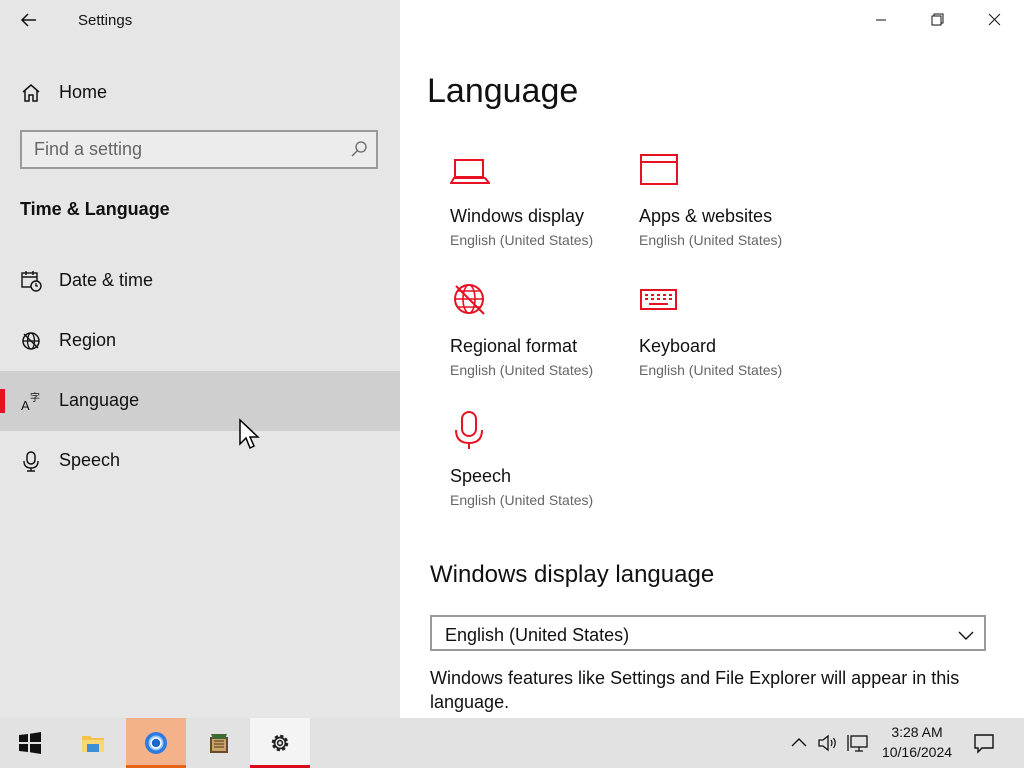  I want to click on sidebar-item-date-time: Date & time, so click(200, 281).